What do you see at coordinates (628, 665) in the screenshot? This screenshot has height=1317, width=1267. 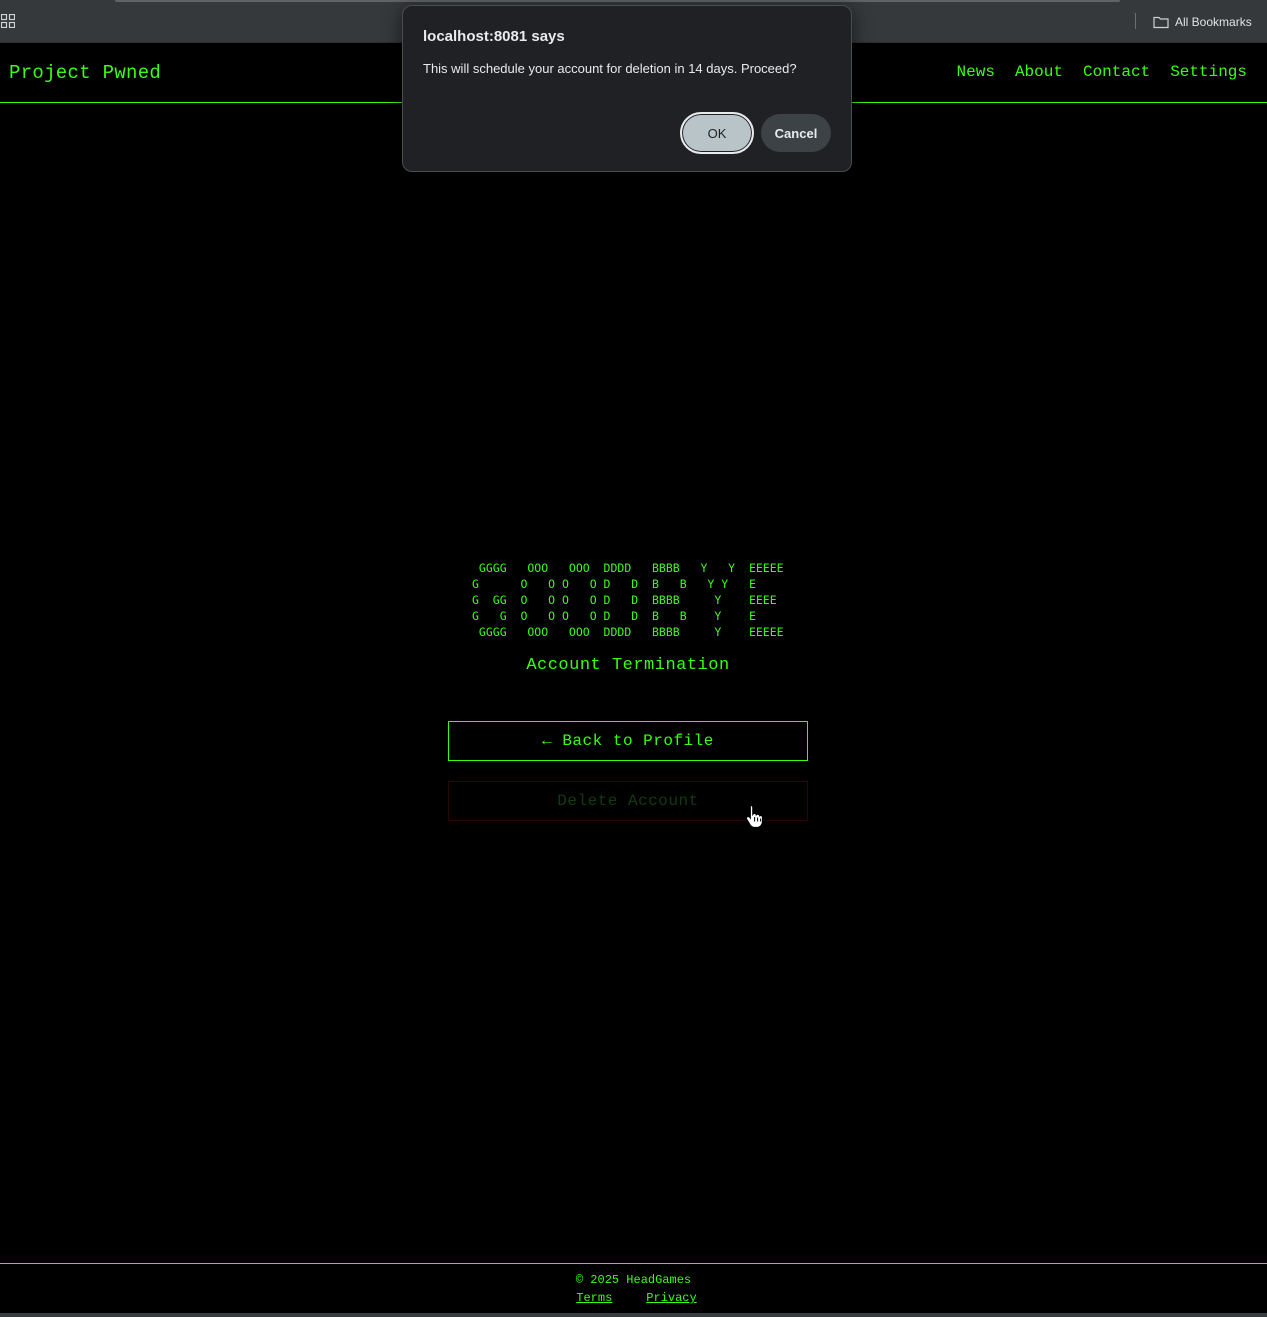 I see `page-heading: Account Termination` at bounding box center [628, 665].